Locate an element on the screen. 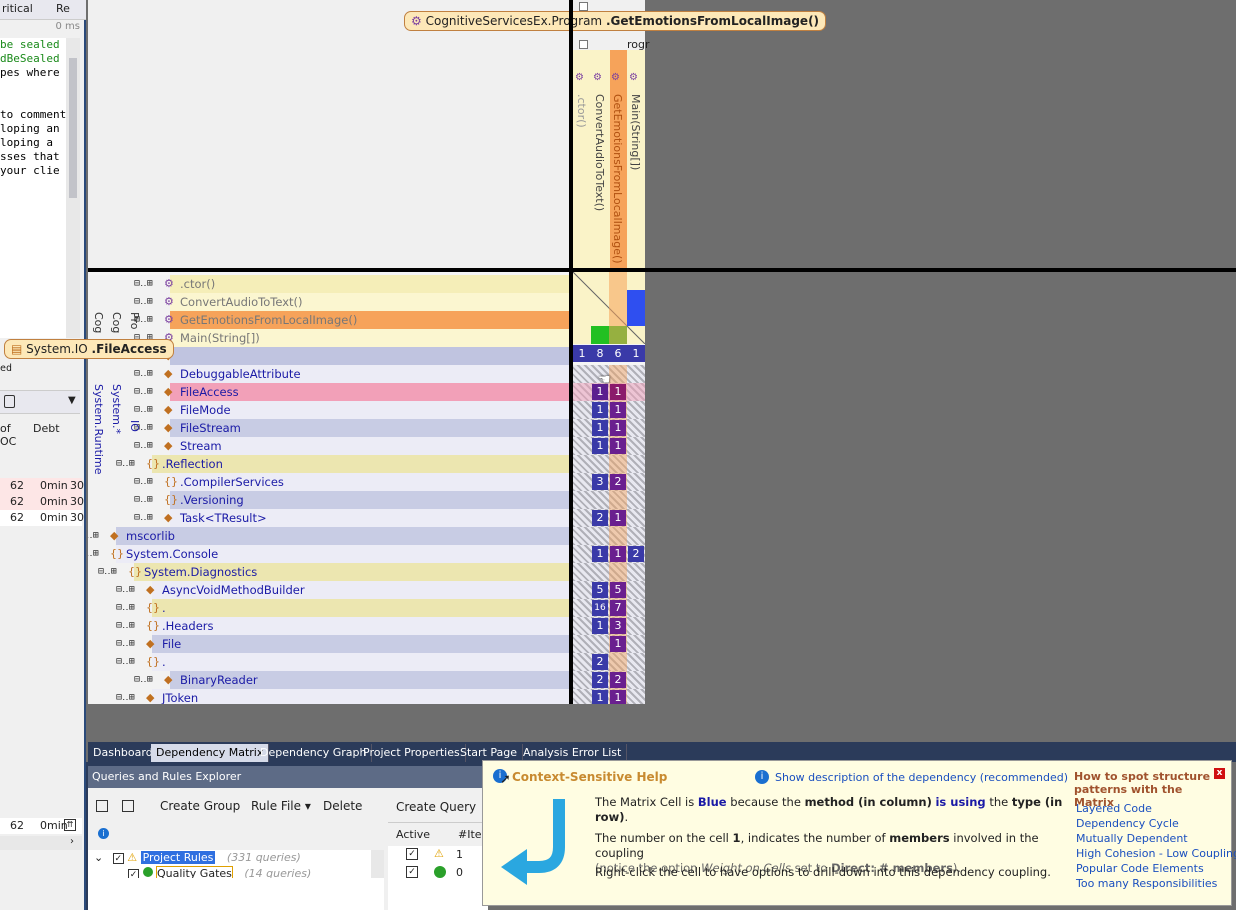 This screenshot has width=1236, height=910. close-icon: x is located at coordinates (1219, 773).